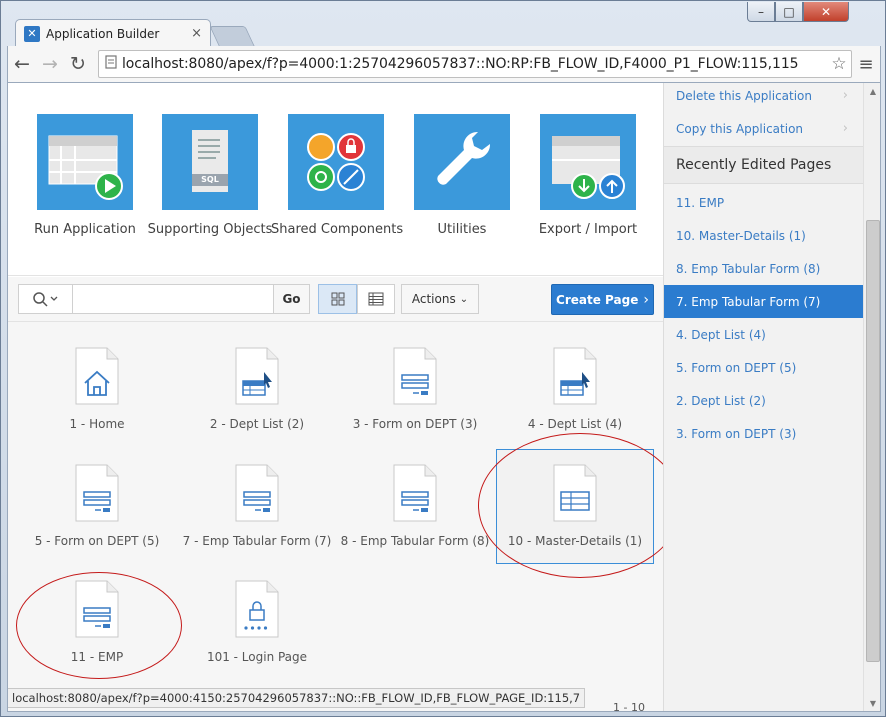  What do you see at coordinates (761, 12) in the screenshot?
I see `window-minimize-button: –` at bounding box center [761, 12].